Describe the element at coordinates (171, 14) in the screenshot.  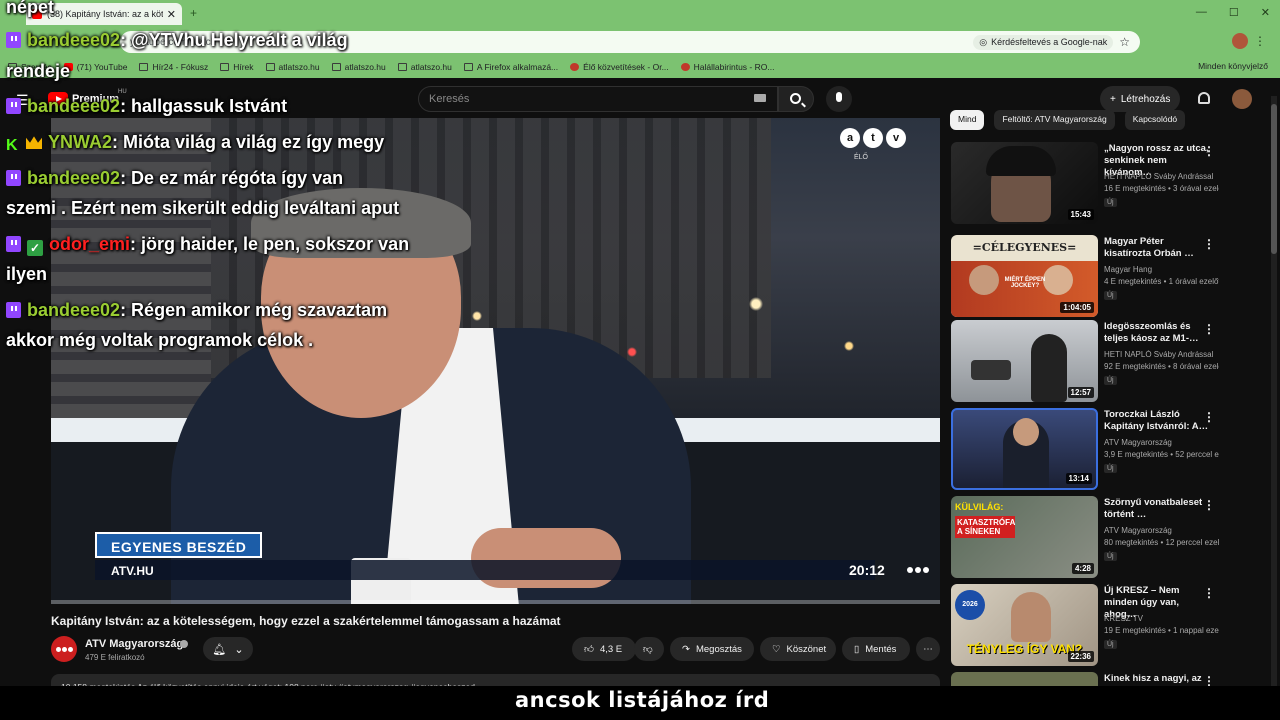
I see `close-tab-icon: ✕` at that location.